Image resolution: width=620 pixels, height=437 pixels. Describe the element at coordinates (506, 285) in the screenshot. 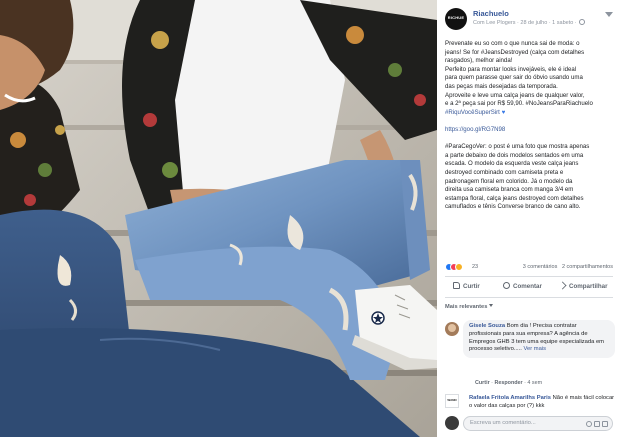

I see `comment-icon` at that location.